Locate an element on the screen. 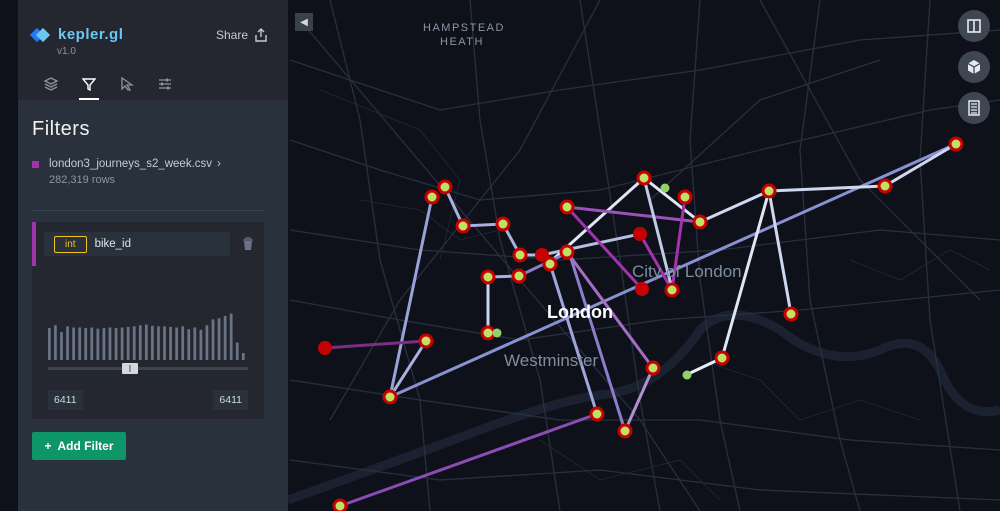  panel-title: Filters is located at coordinates (61, 129).